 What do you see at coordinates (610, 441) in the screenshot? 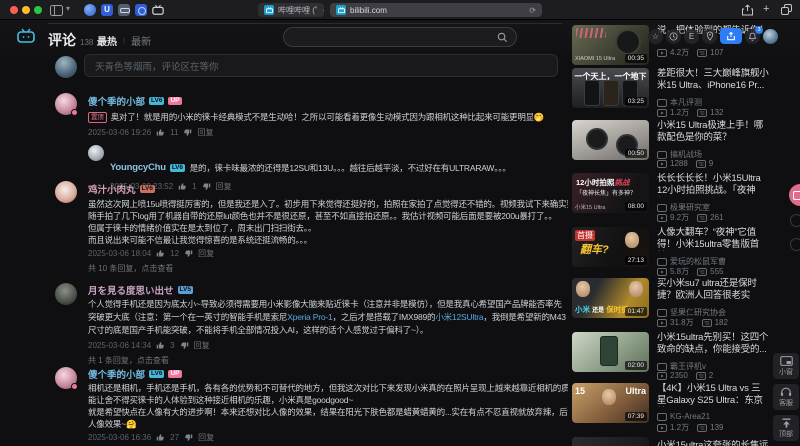
I see `video-thumbnail` at bounding box center [610, 441].